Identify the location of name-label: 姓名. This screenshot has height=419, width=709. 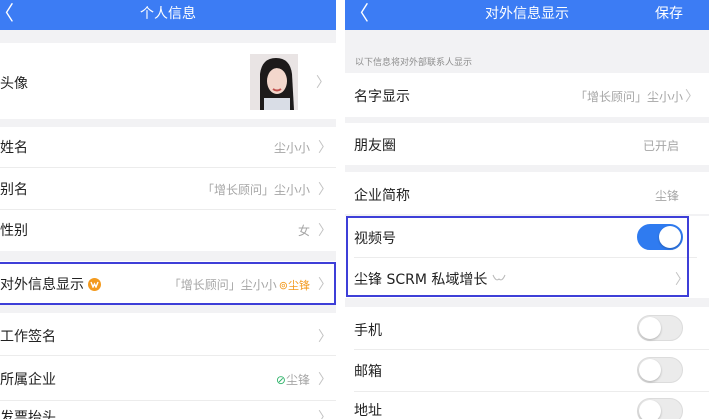
(14, 148).